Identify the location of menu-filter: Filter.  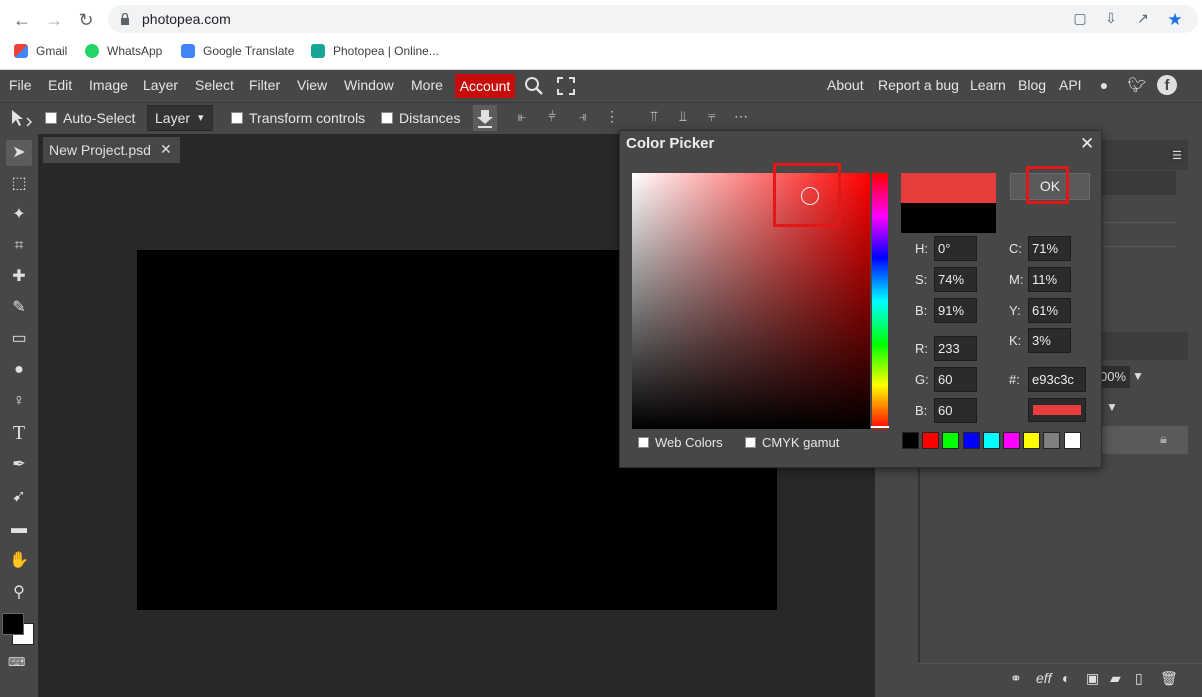
(264, 85).